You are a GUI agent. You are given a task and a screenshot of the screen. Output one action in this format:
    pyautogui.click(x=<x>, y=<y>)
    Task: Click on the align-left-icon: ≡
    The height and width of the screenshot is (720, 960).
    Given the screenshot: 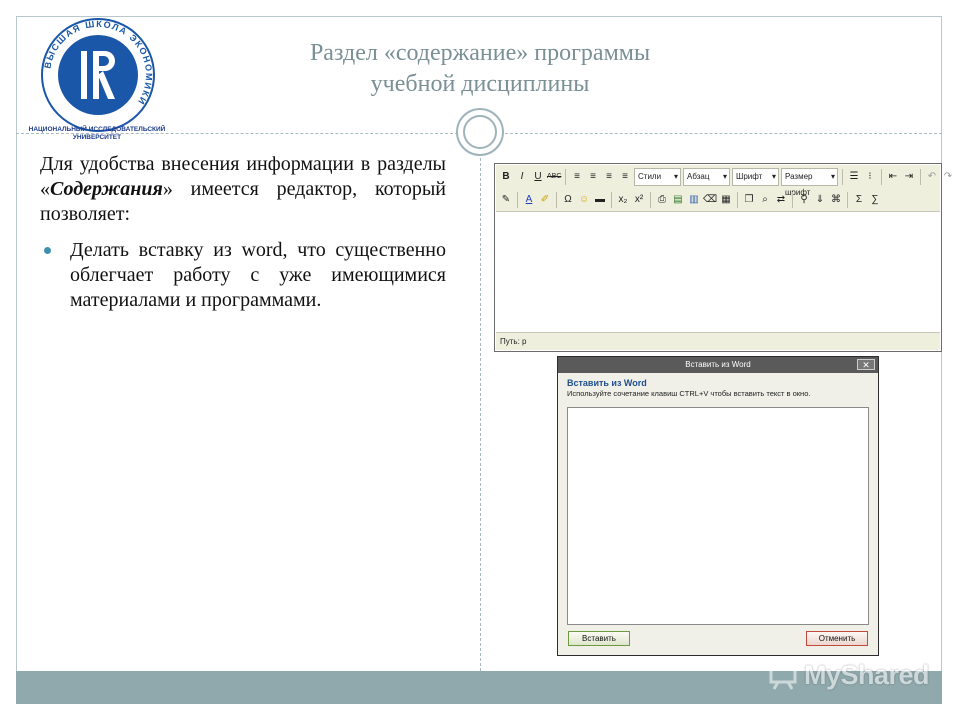 What is the action you would take?
    pyautogui.click(x=577, y=177)
    